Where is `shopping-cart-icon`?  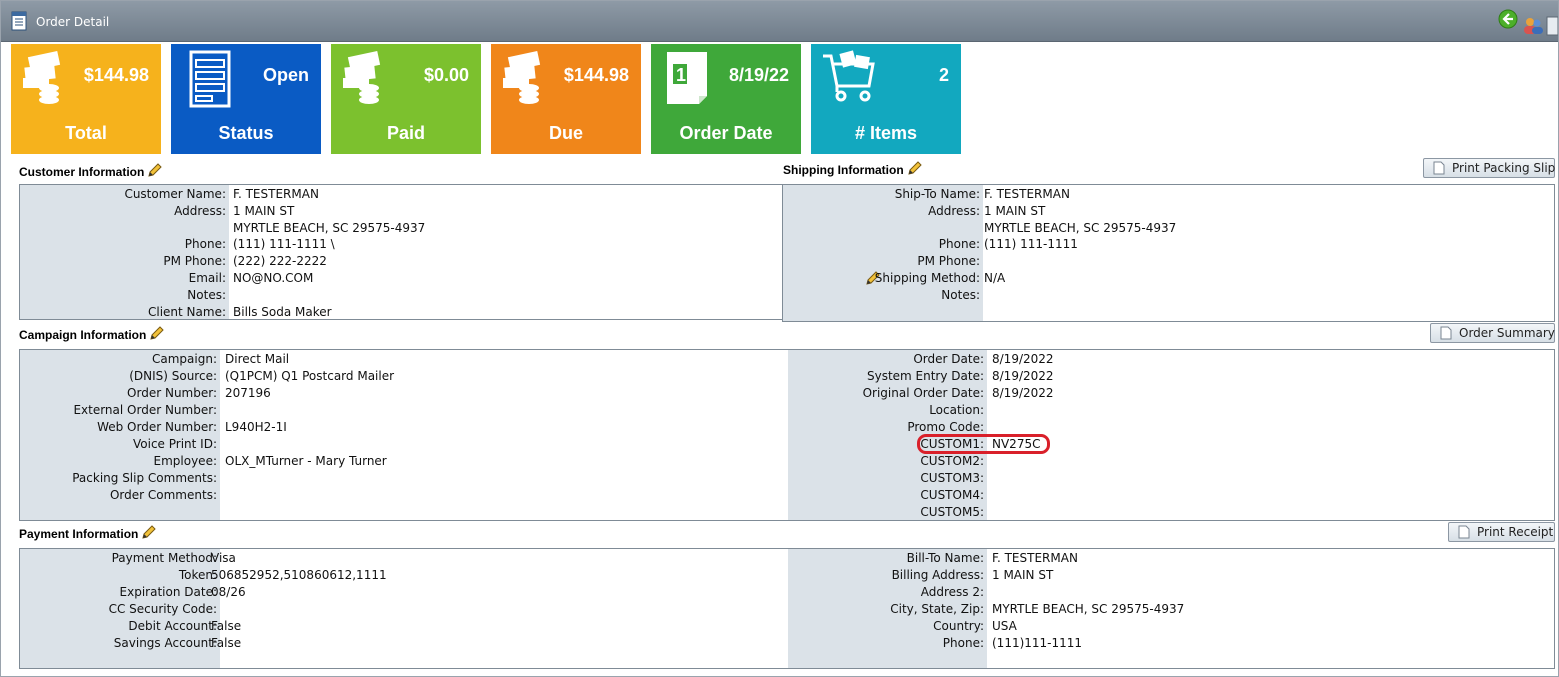 shopping-cart-icon is located at coordinates (849, 76).